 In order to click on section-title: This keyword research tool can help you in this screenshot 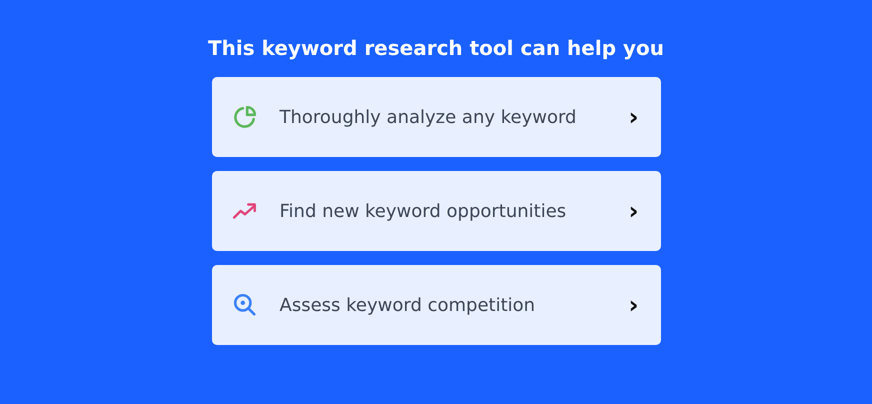, I will do `click(436, 48)`.